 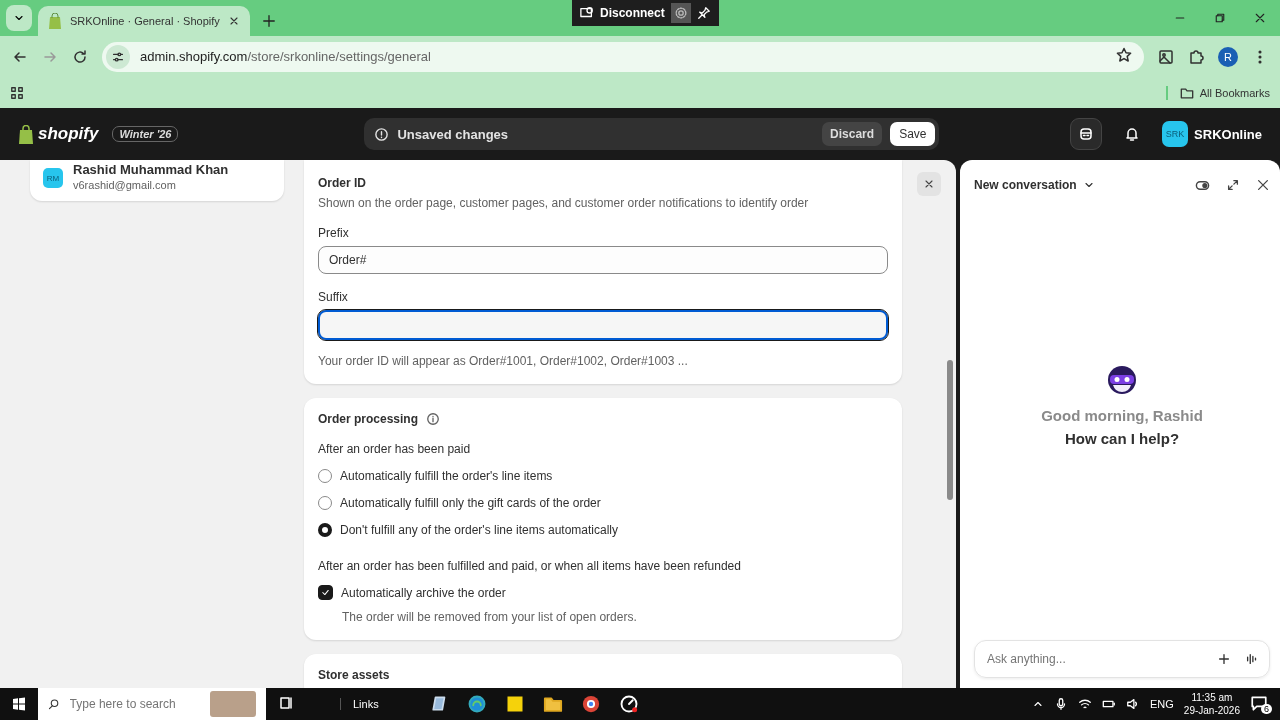 What do you see at coordinates (1061, 704) in the screenshot?
I see `microphone-icon` at bounding box center [1061, 704].